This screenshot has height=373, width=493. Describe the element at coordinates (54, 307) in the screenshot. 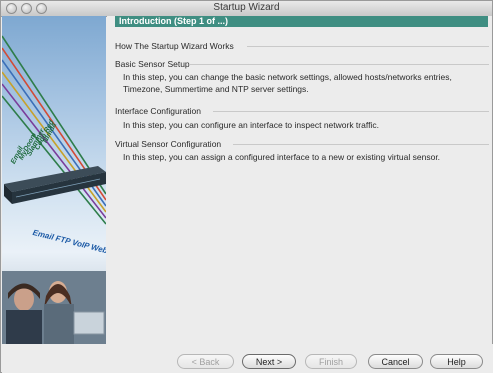

I see `people-photo` at that location.